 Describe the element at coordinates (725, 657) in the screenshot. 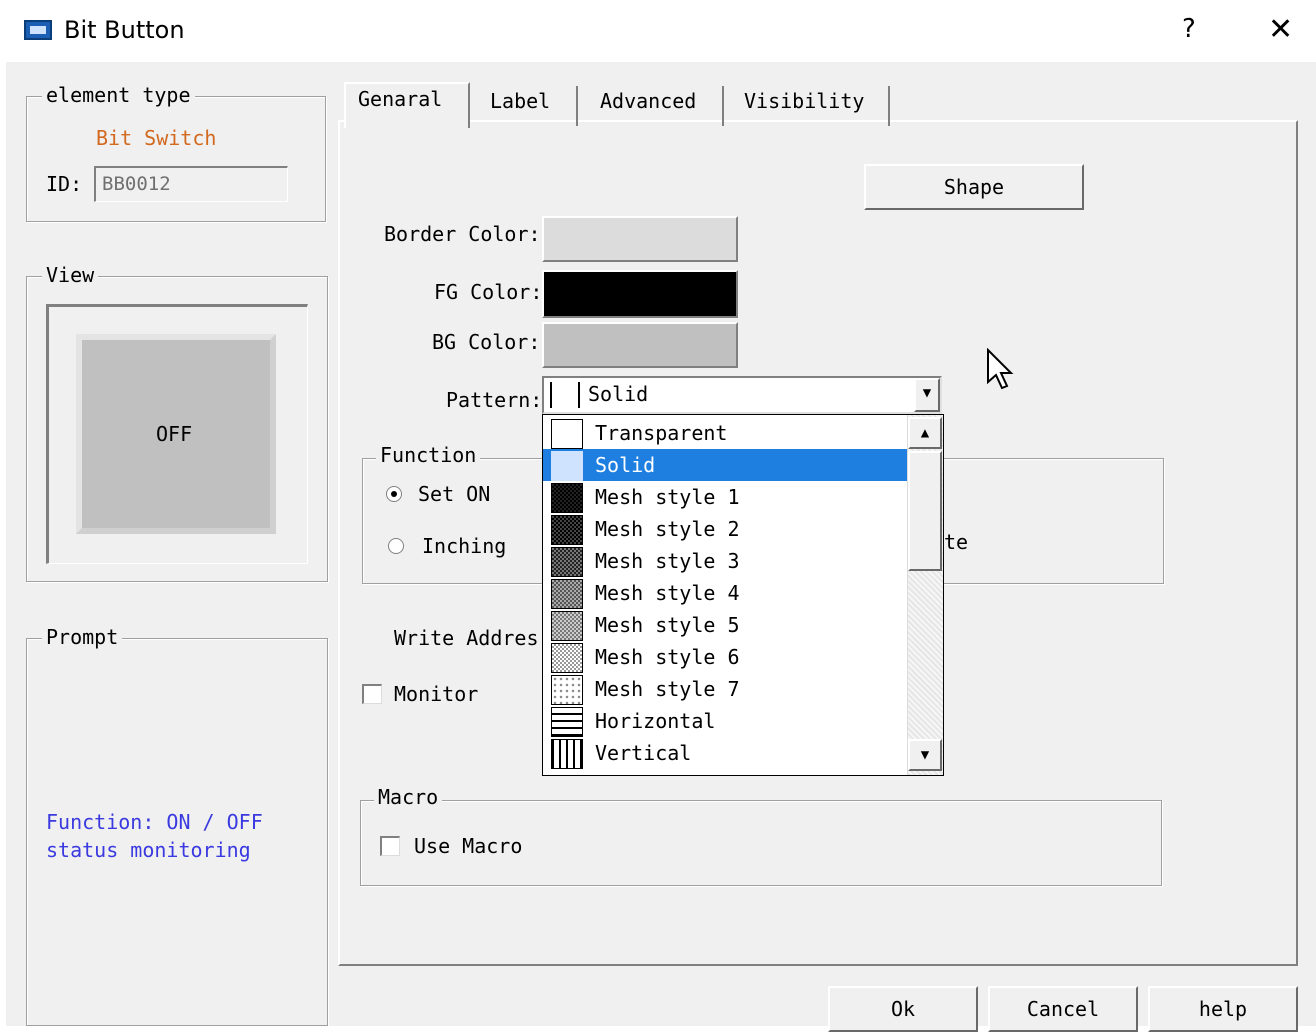

I see `dropdown-item-mesh-6: Mesh style 6` at that location.